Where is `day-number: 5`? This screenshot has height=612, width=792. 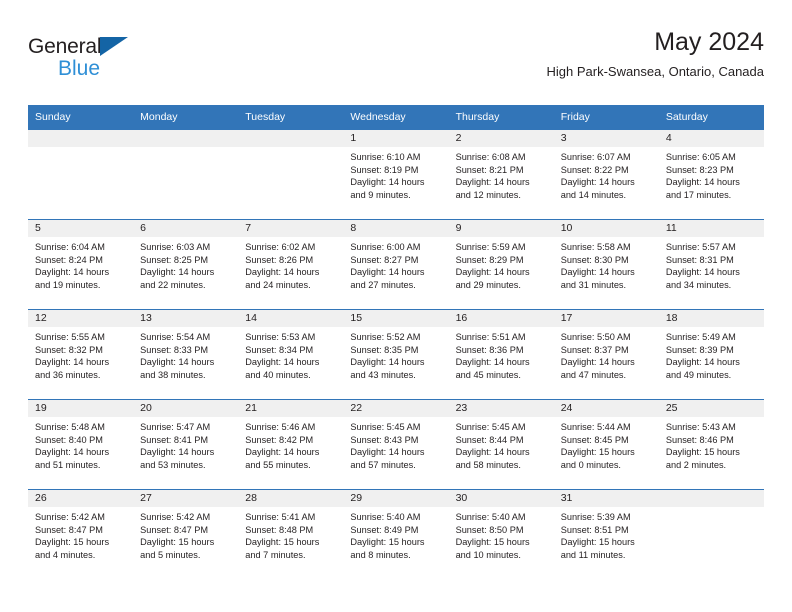 day-number: 5 is located at coordinates (81, 228).